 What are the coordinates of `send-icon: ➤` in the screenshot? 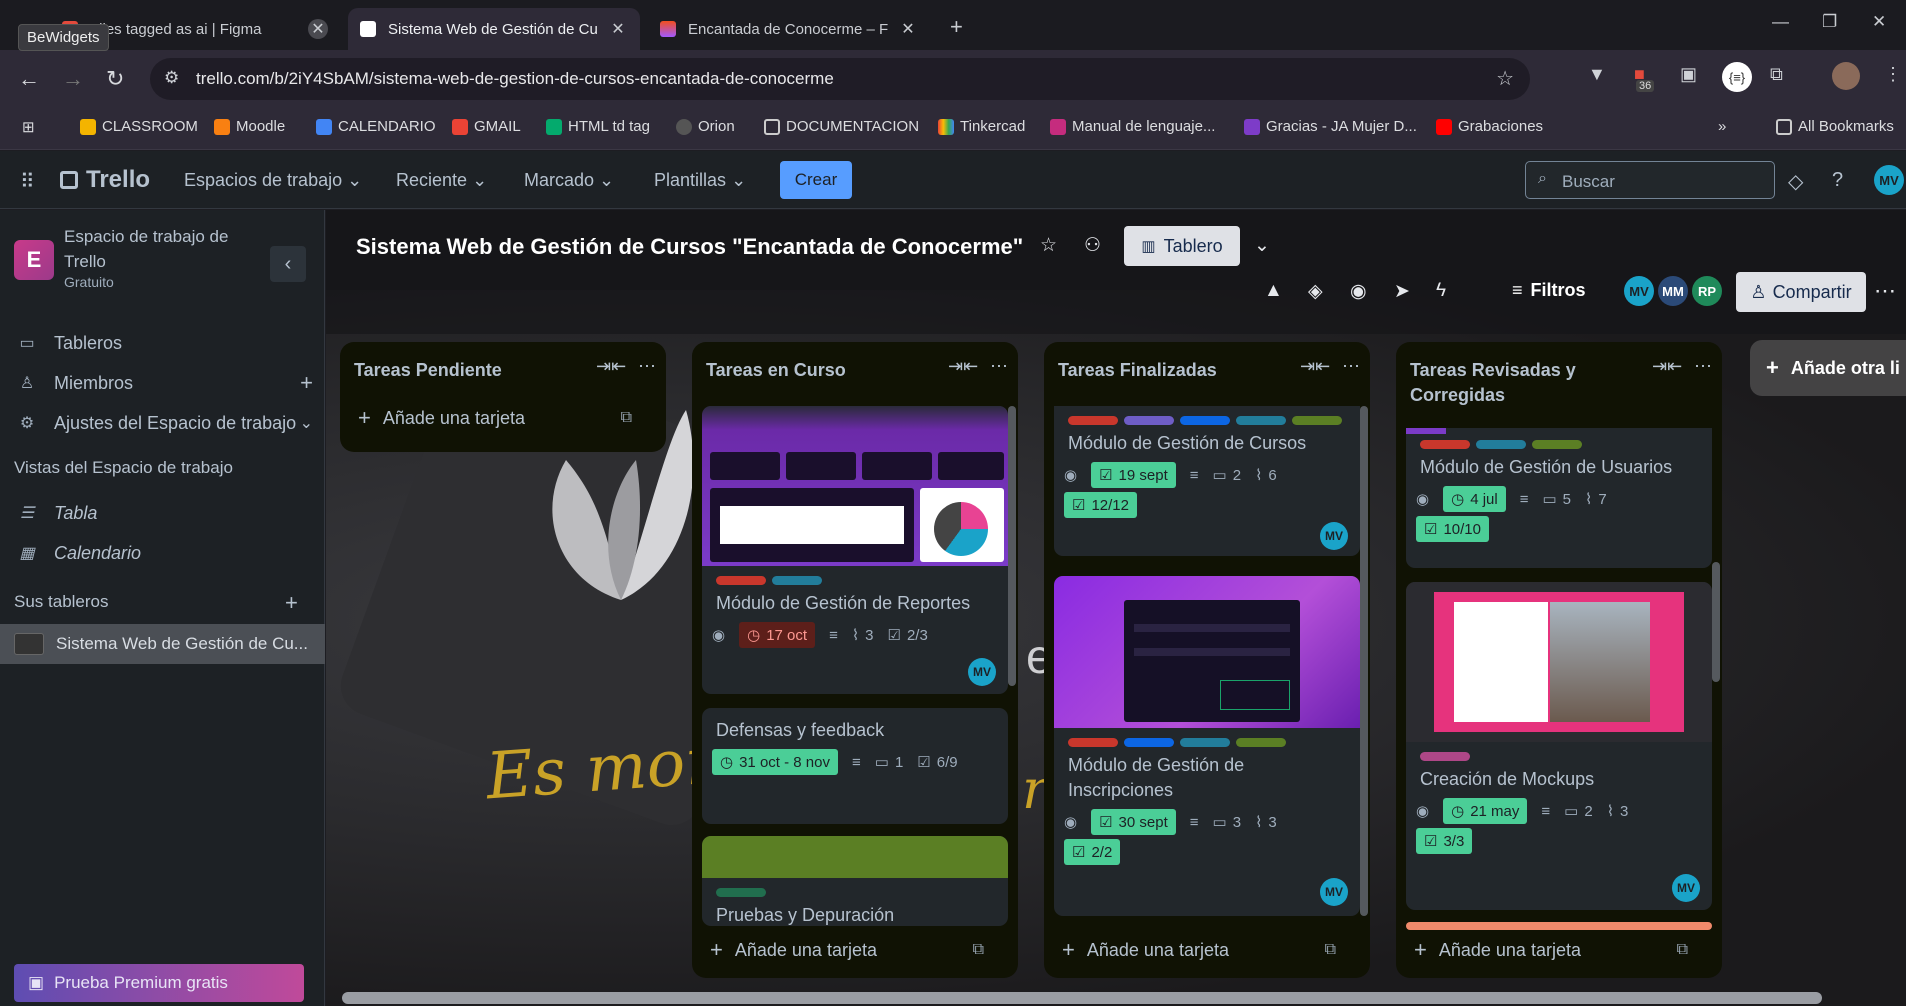 It's located at (1402, 291).